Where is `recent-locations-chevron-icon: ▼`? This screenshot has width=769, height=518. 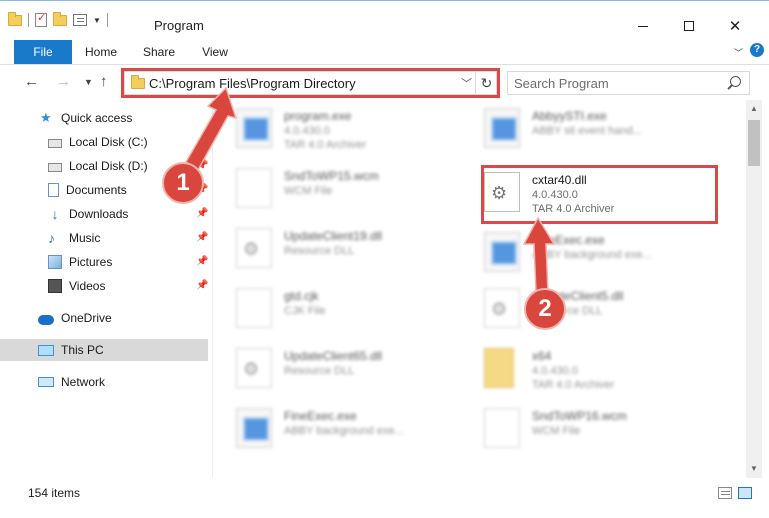
recent-locations-chevron-icon: ▼ is located at coordinates (88, 82).